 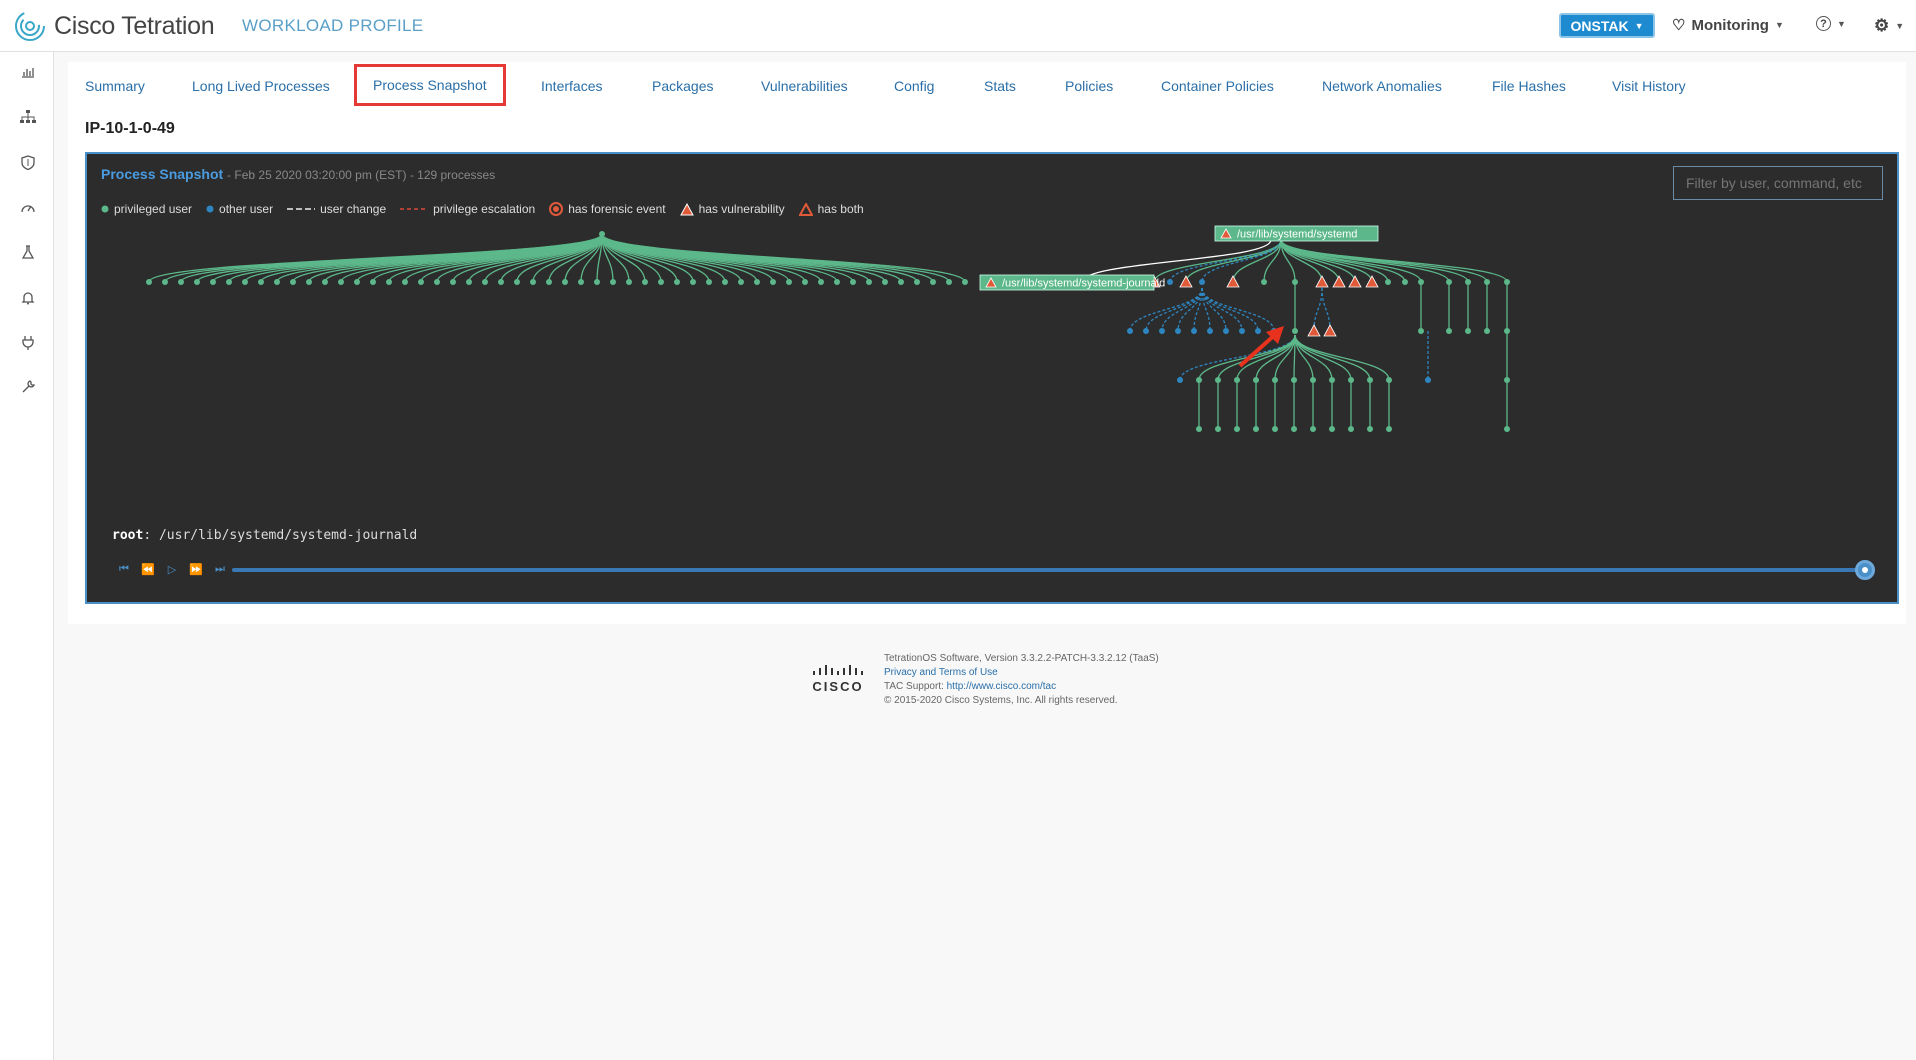 I want to click on tab-long-lived-processes: Long Lived Processes, so click(x=261, y=86).